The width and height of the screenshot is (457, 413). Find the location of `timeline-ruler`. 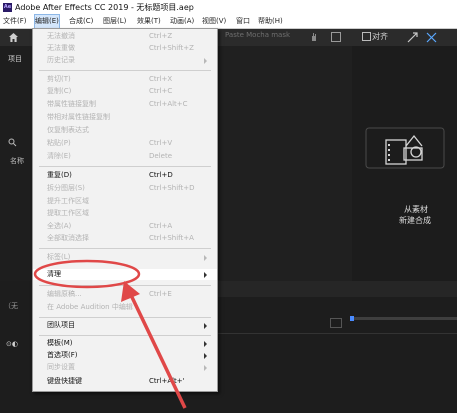

timeline-ruler is located at coordinates (404, 318).